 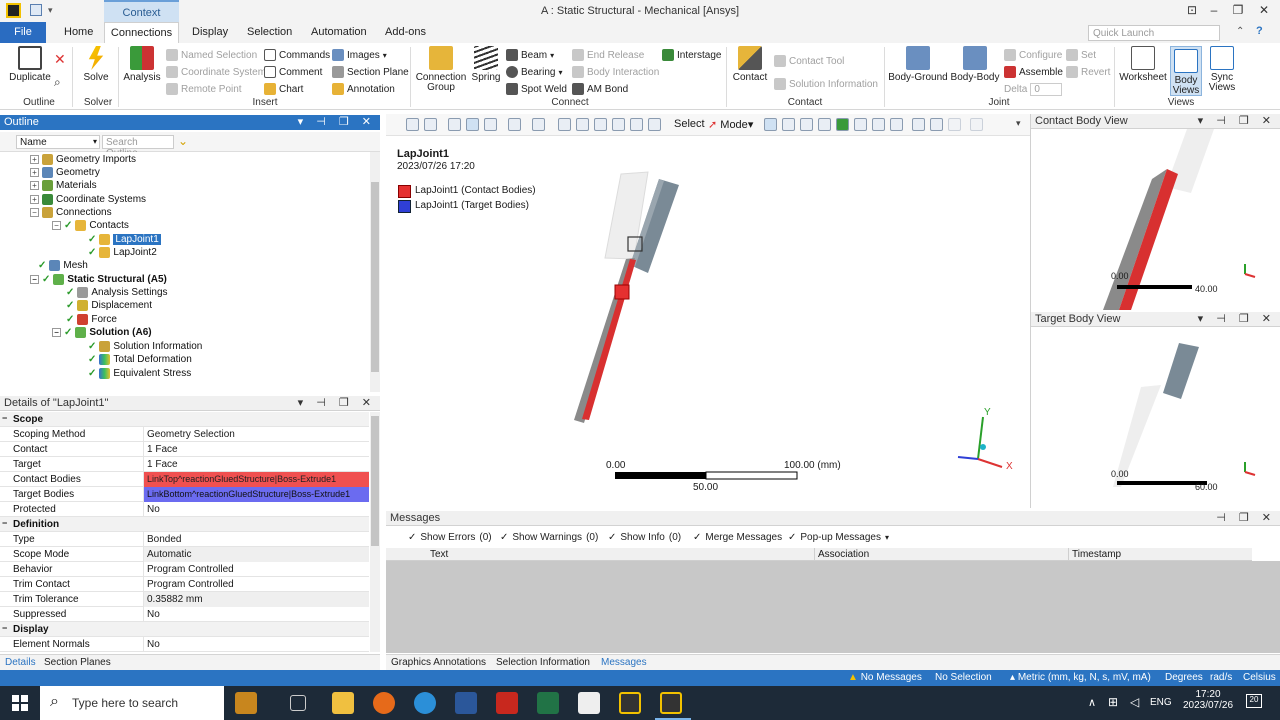 I want to click on zoom-icon, so click(x=582, y=124).